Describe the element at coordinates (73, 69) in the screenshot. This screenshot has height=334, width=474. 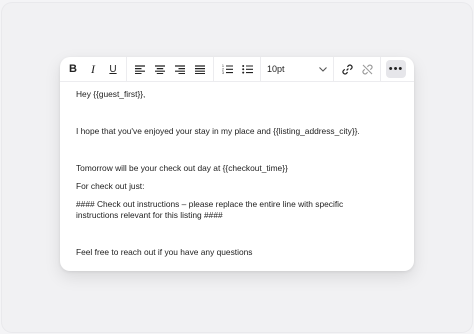
I see `bold-button: B` at that location.